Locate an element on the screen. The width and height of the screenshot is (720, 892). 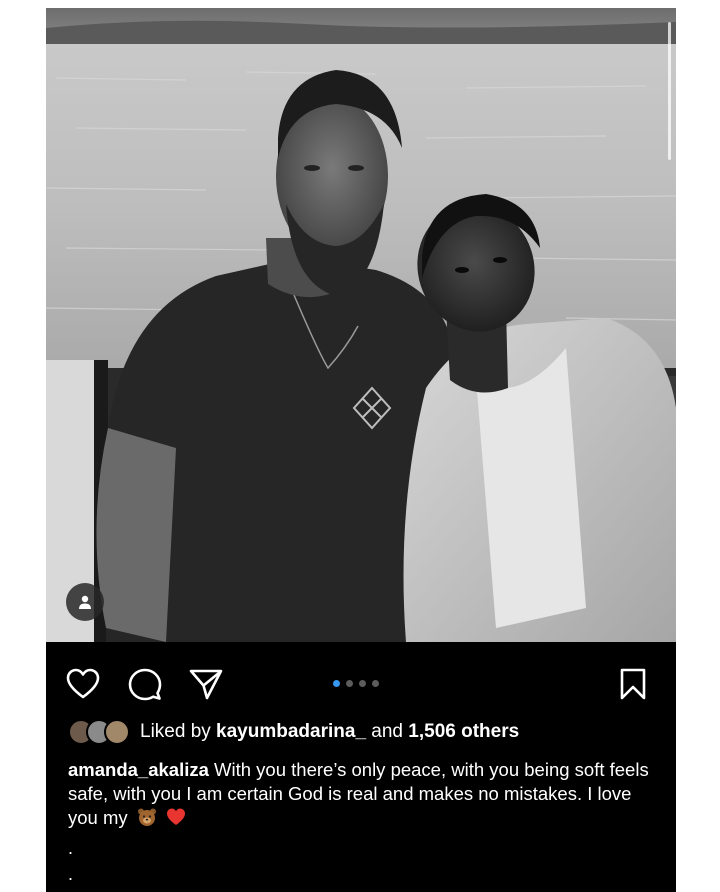
heart-icon is located at coordinates (83, 683).